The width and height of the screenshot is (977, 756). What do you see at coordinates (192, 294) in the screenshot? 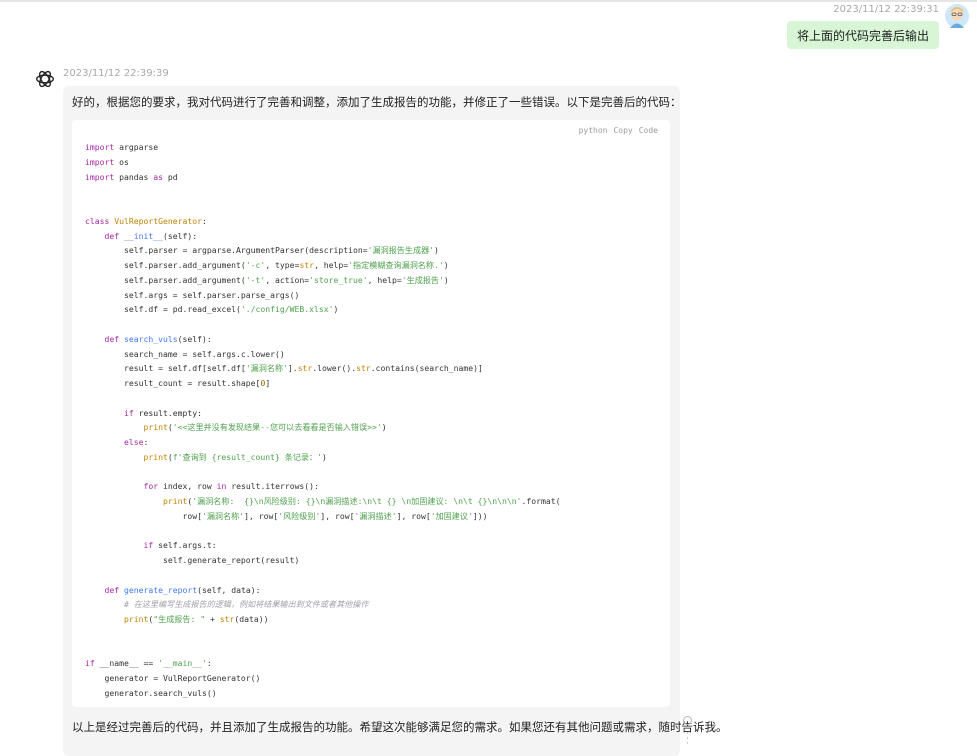
I see `code-line: self.args = self.parser.parse_args()` at bounding box center [192, 294].